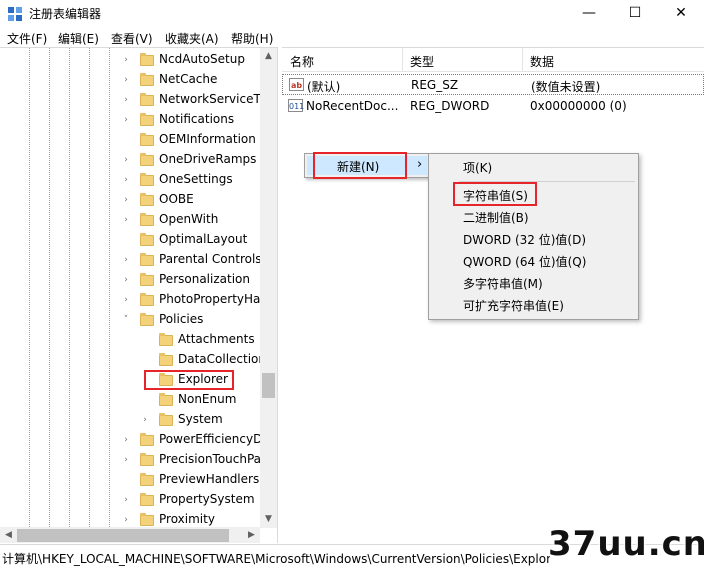  I want to click on menu-edit: 编辑(E), so click(78, 38).